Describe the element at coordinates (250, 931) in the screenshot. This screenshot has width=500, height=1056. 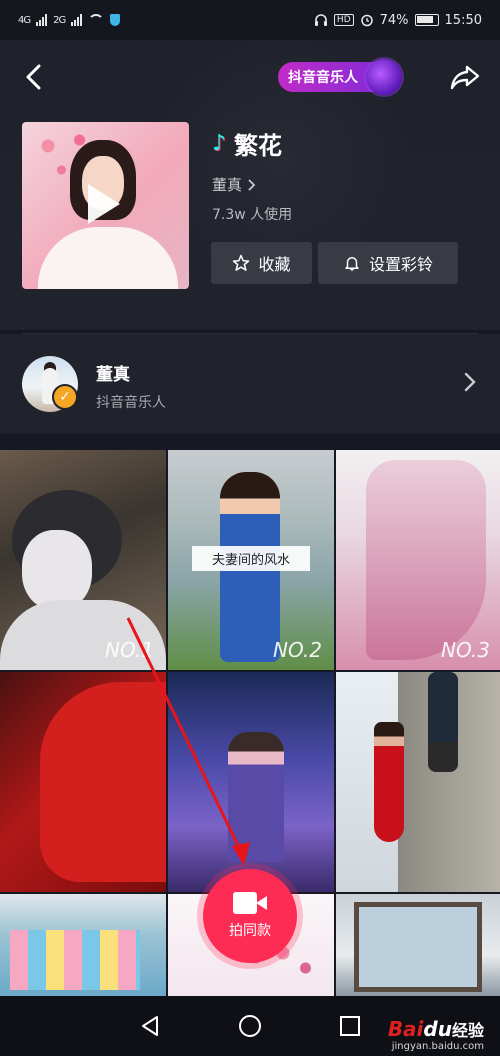
I see `shoot-same-label: 拍同款` at that location.